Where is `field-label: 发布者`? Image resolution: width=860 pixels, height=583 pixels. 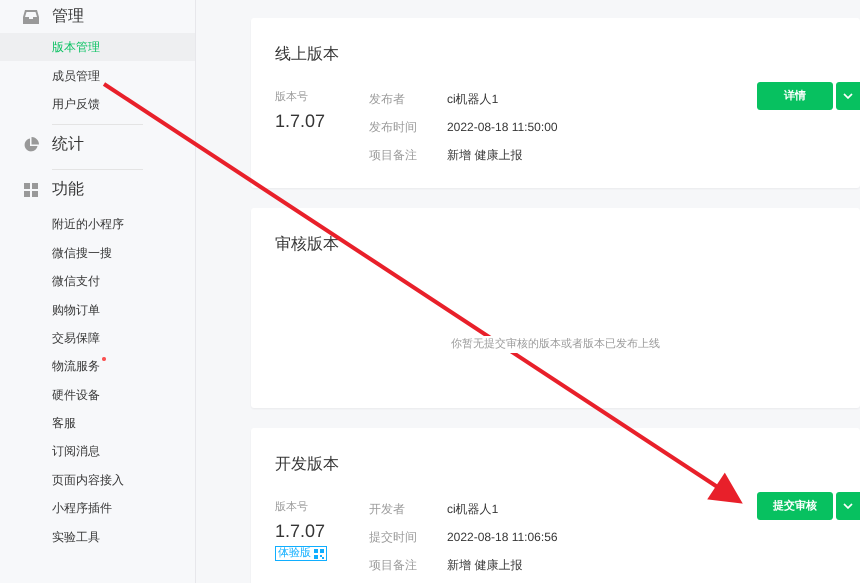 field-label: 发布者 is located at coordinates (387, 99).